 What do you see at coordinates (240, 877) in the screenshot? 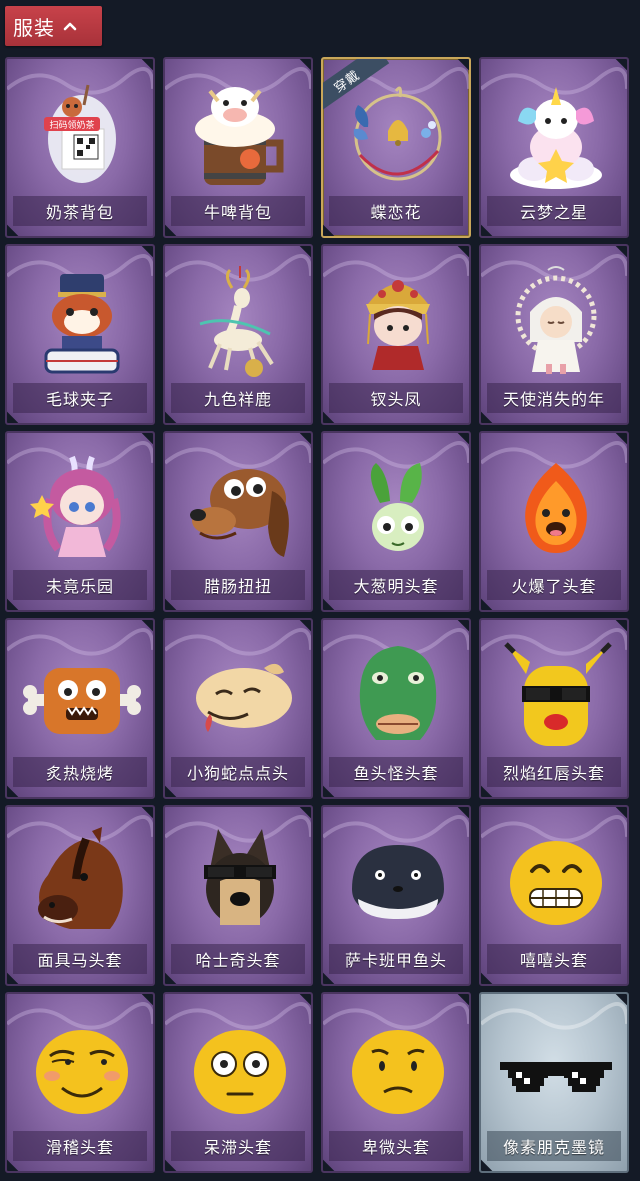
I see `husky-sunglasses-mask-icon` at bounding box center [240, 877].